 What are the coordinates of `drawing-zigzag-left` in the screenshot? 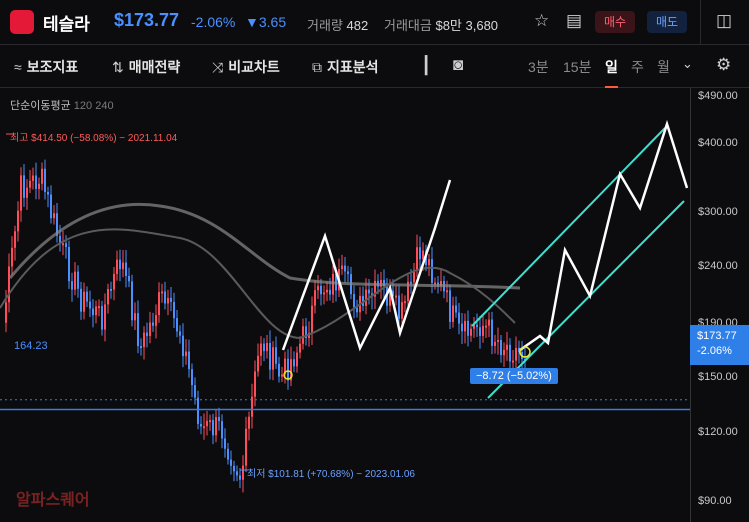 It's located at (366, 265).